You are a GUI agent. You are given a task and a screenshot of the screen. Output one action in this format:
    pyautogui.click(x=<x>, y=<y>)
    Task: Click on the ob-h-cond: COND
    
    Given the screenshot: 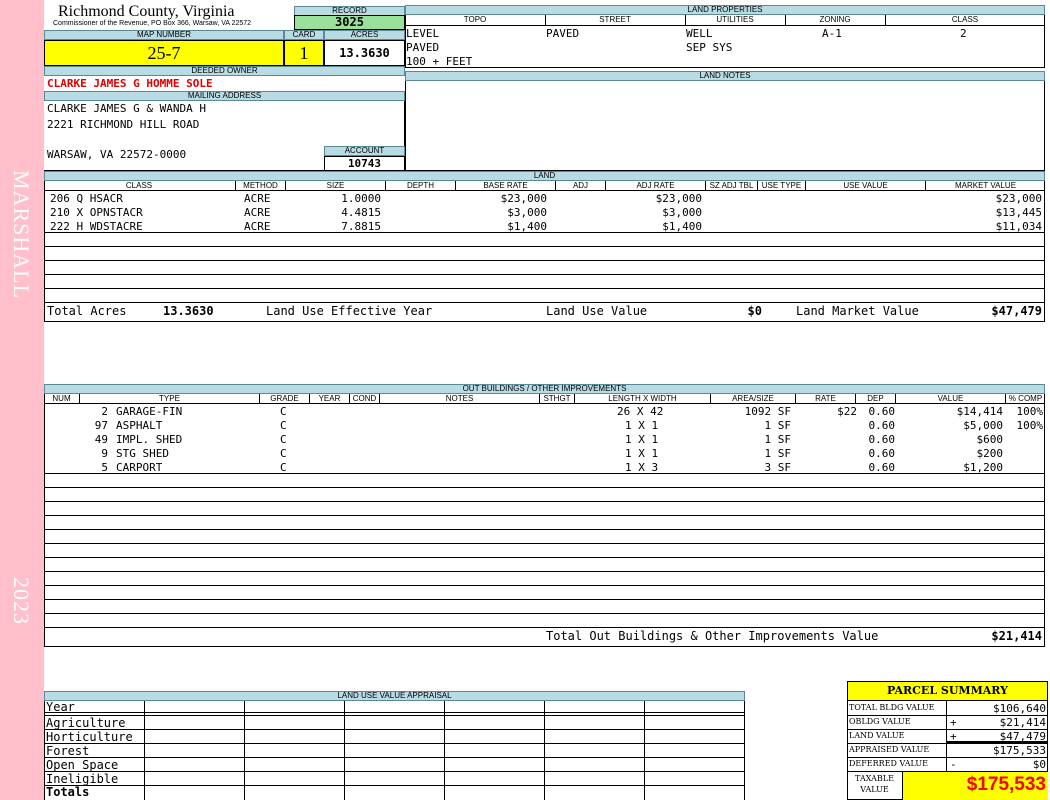 What is the action you would take?
    pyautogui.click(x=364, y=399)
    